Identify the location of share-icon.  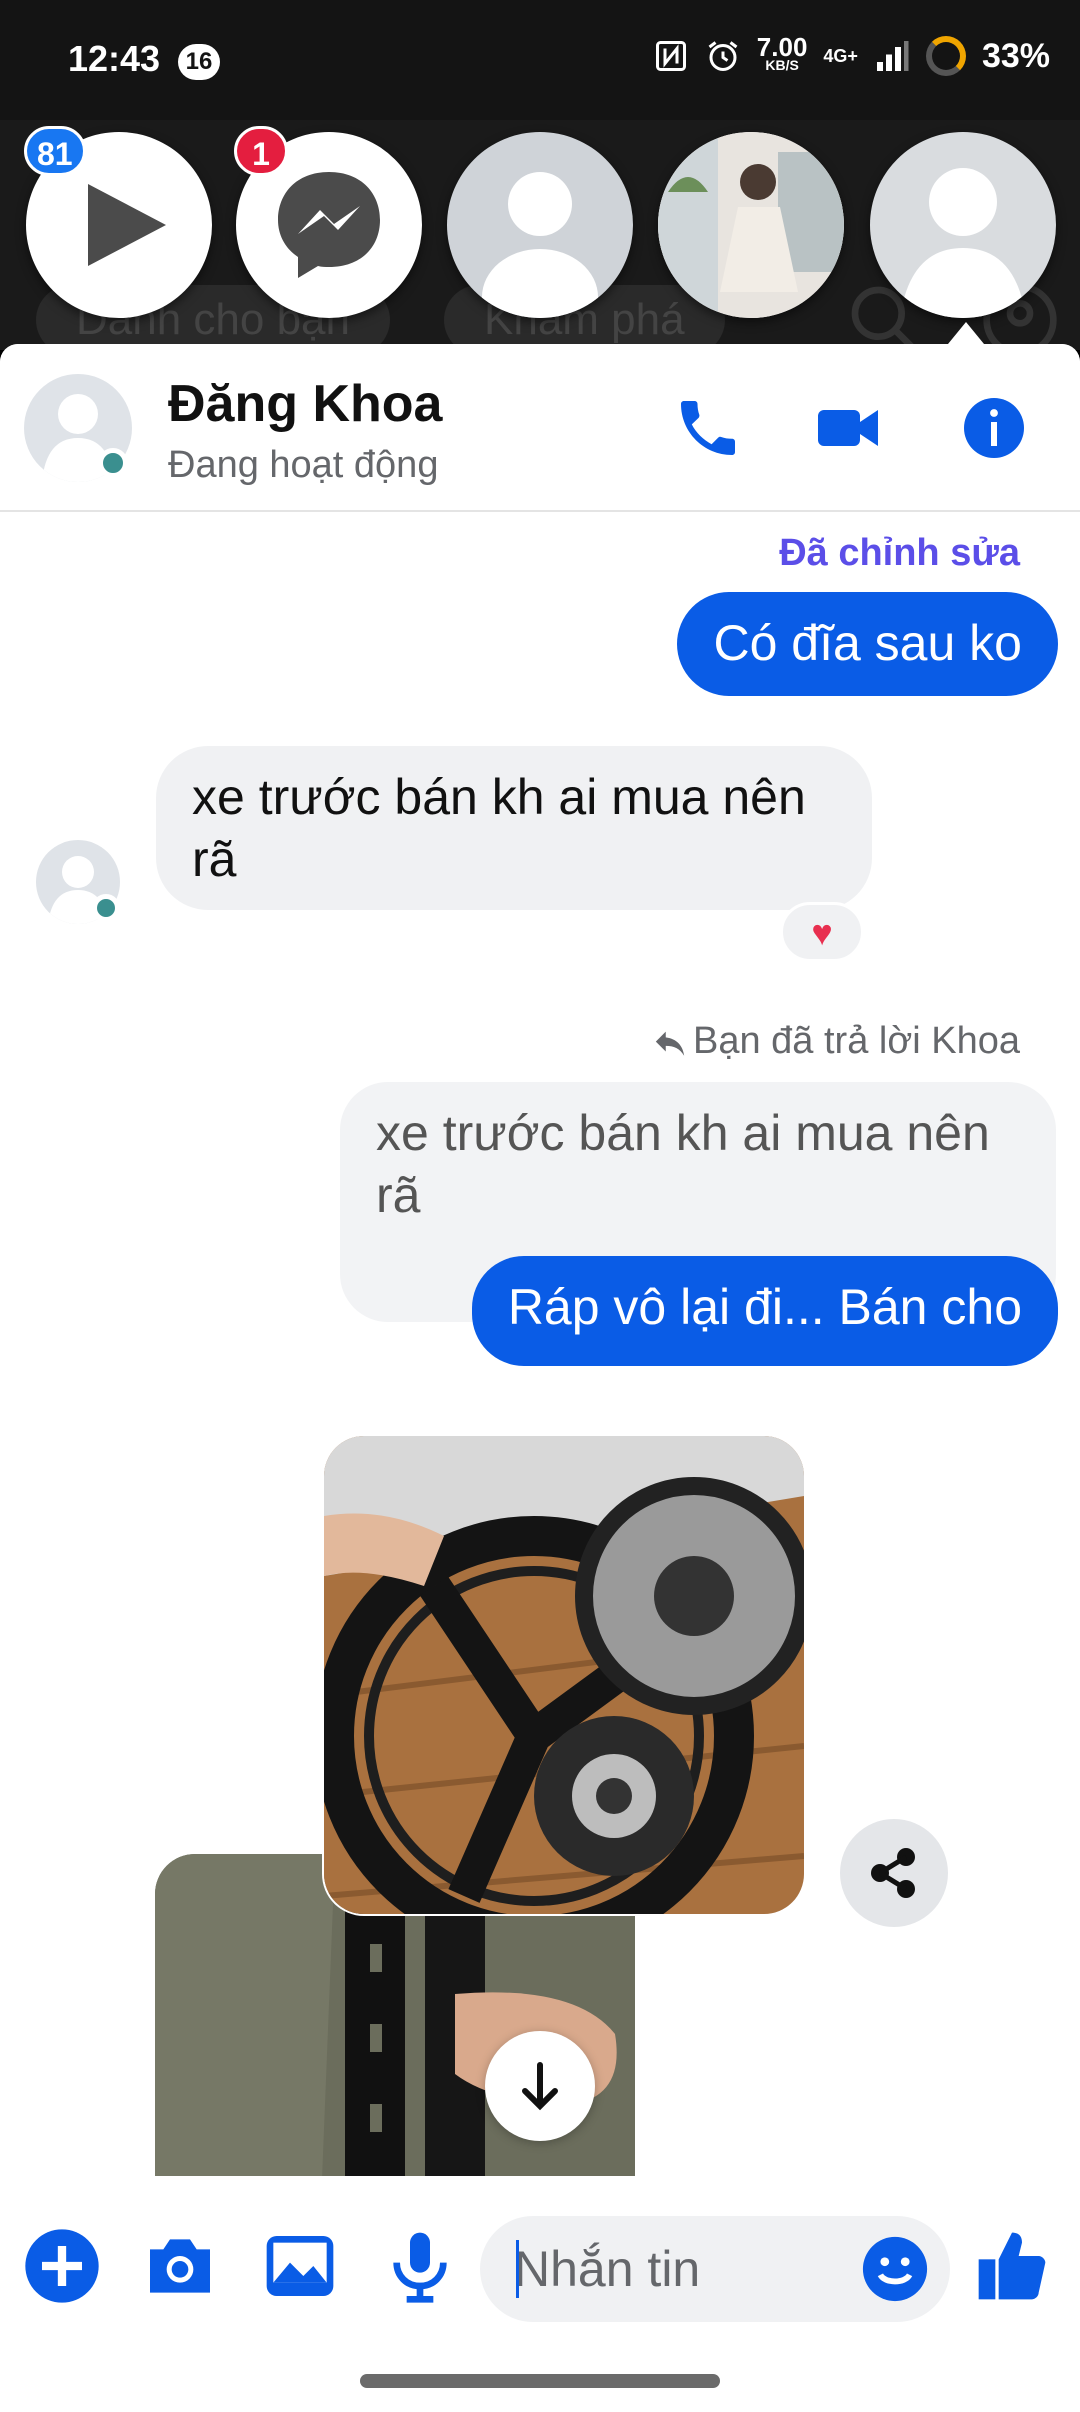
(893, 1873).